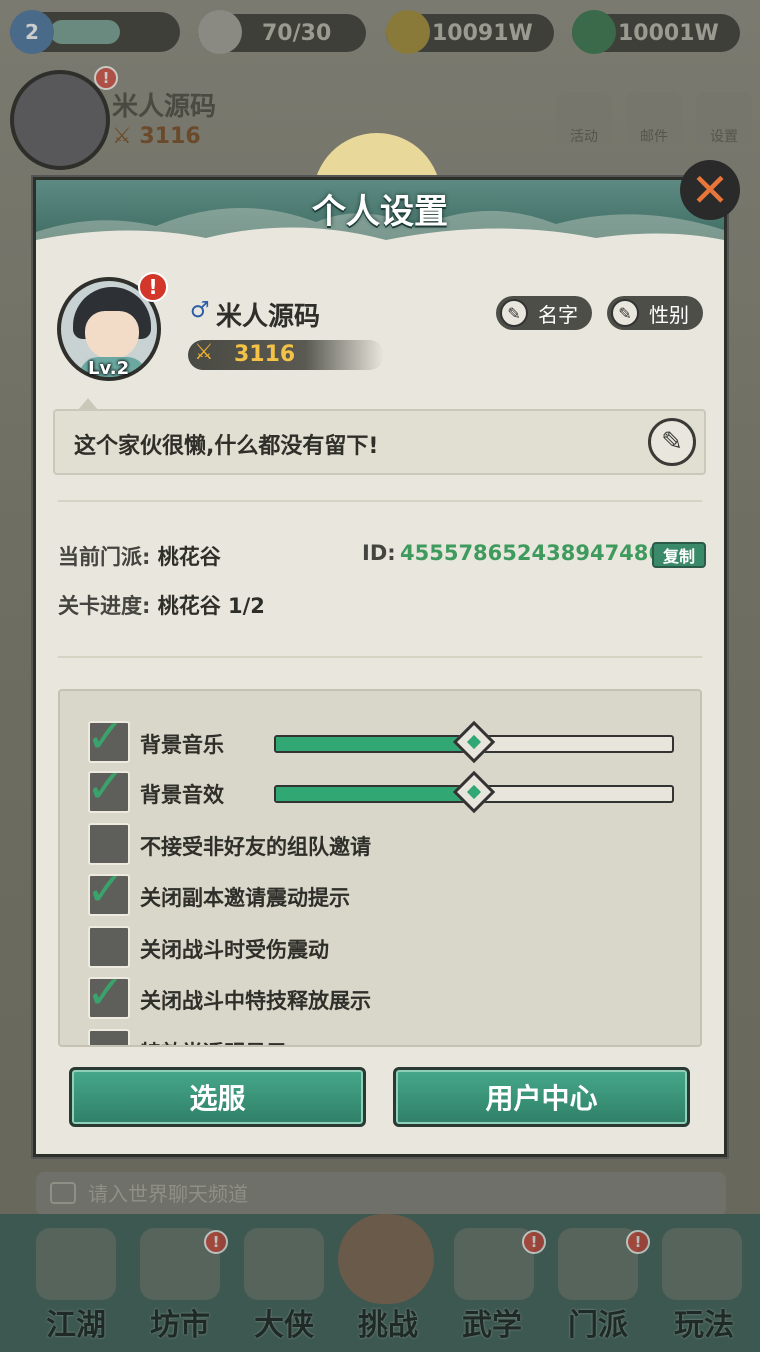  Describe the element at coordinates (724, 121) in the screenshot. I see `shortcut-settings: 设置` at that location.